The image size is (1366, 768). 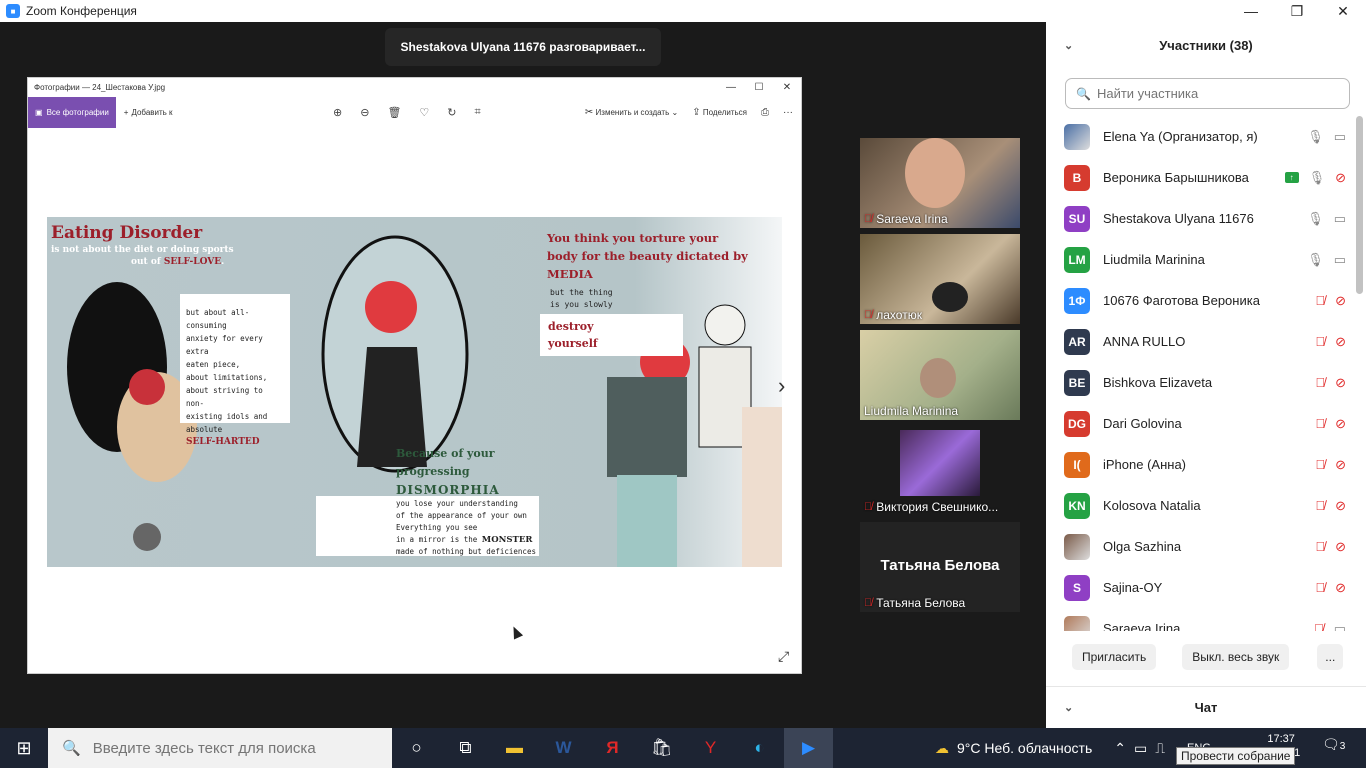 I want to click on word-icon: W, so click(x=563, y=748).